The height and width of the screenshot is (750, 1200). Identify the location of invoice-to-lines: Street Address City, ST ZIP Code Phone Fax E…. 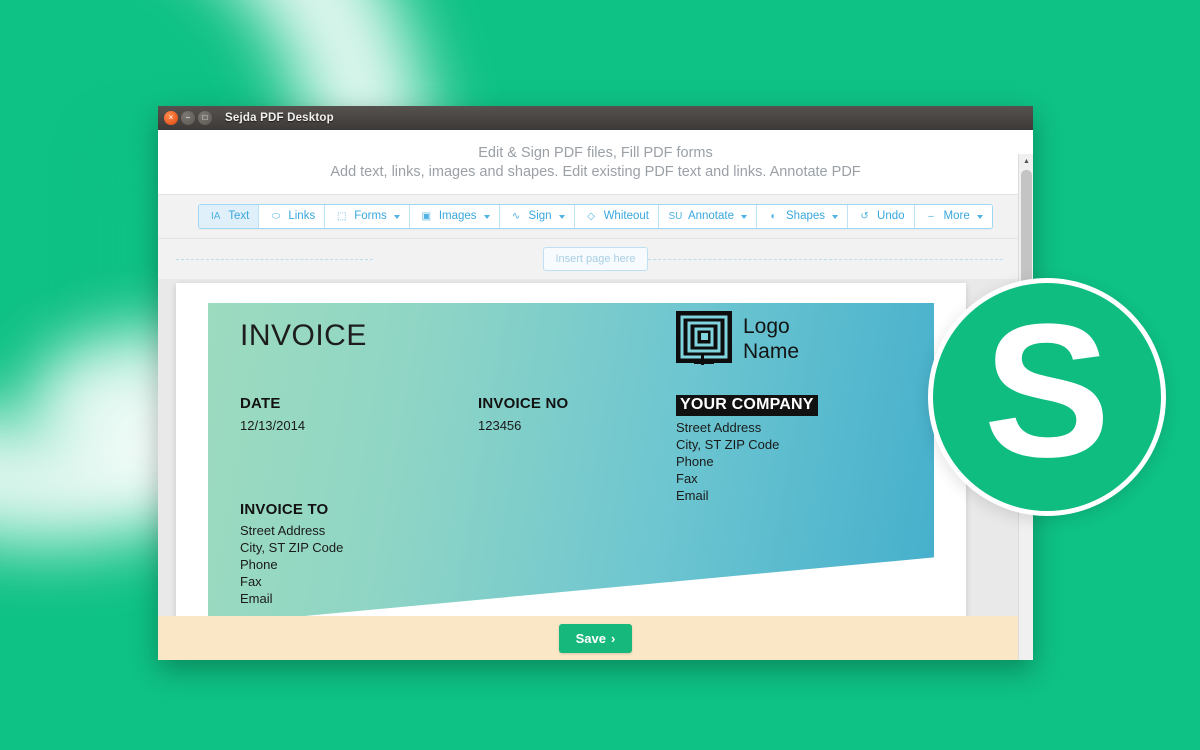
(291, 564).